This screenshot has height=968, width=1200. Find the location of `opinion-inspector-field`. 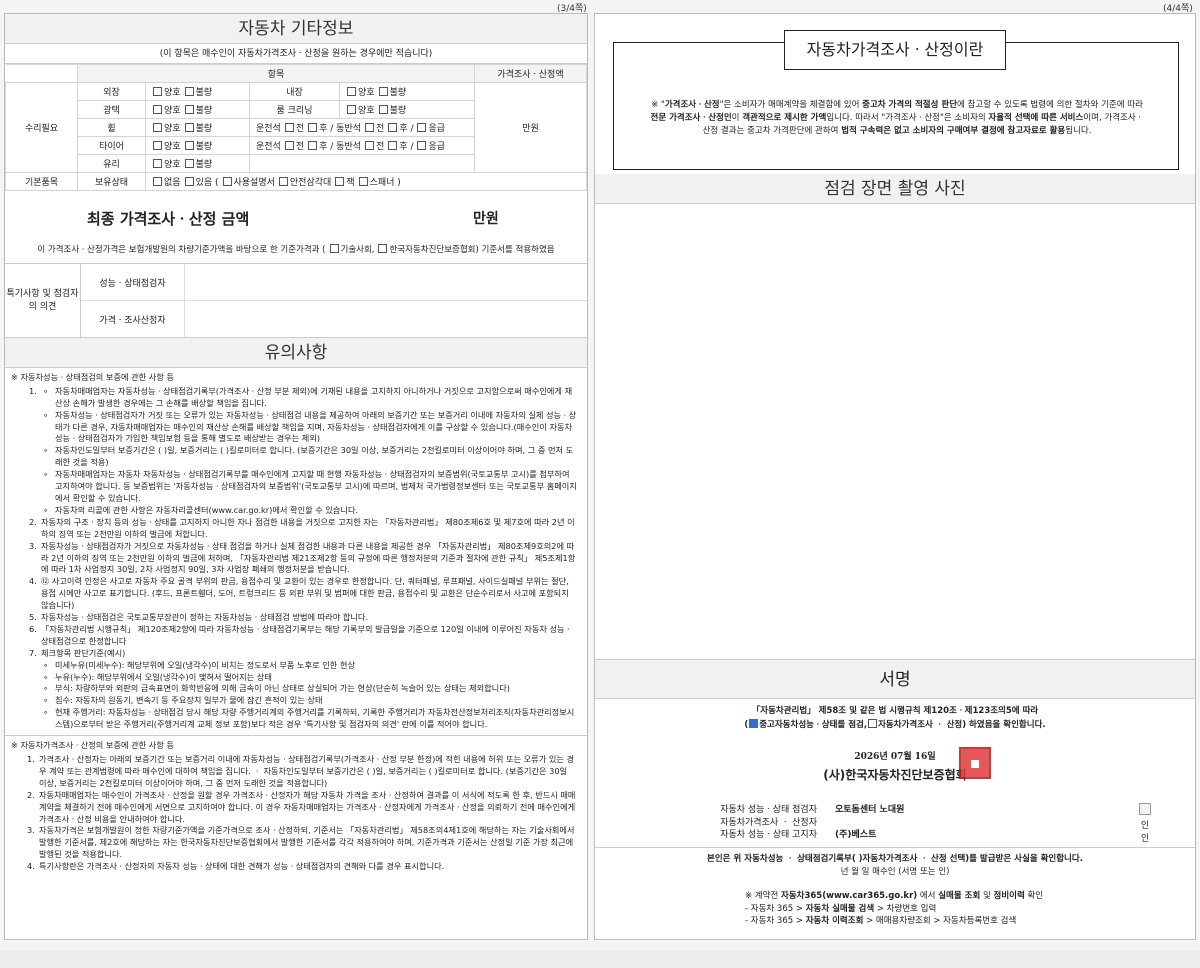

opinion-inspector-field is located at coordinates (386, 282).